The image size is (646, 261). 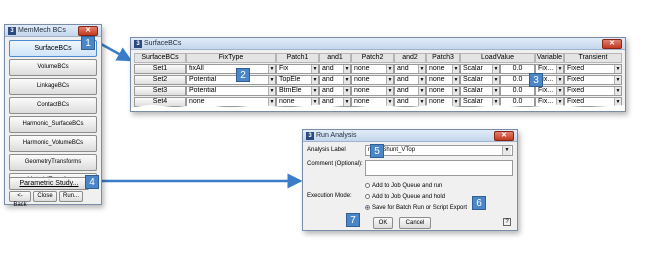 What do you see at coordinates (372, 58) in the screenshot?
I see `header-patch2: Patch2` at bounding box center [372, 58].